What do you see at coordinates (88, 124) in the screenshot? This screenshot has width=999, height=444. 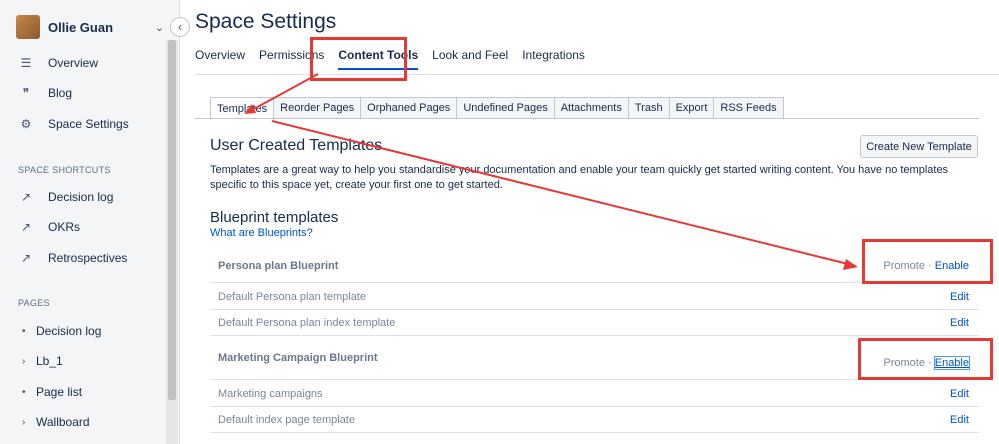 I see `sidebar-item-label: Space Settings` at bounding box center [88, 124].